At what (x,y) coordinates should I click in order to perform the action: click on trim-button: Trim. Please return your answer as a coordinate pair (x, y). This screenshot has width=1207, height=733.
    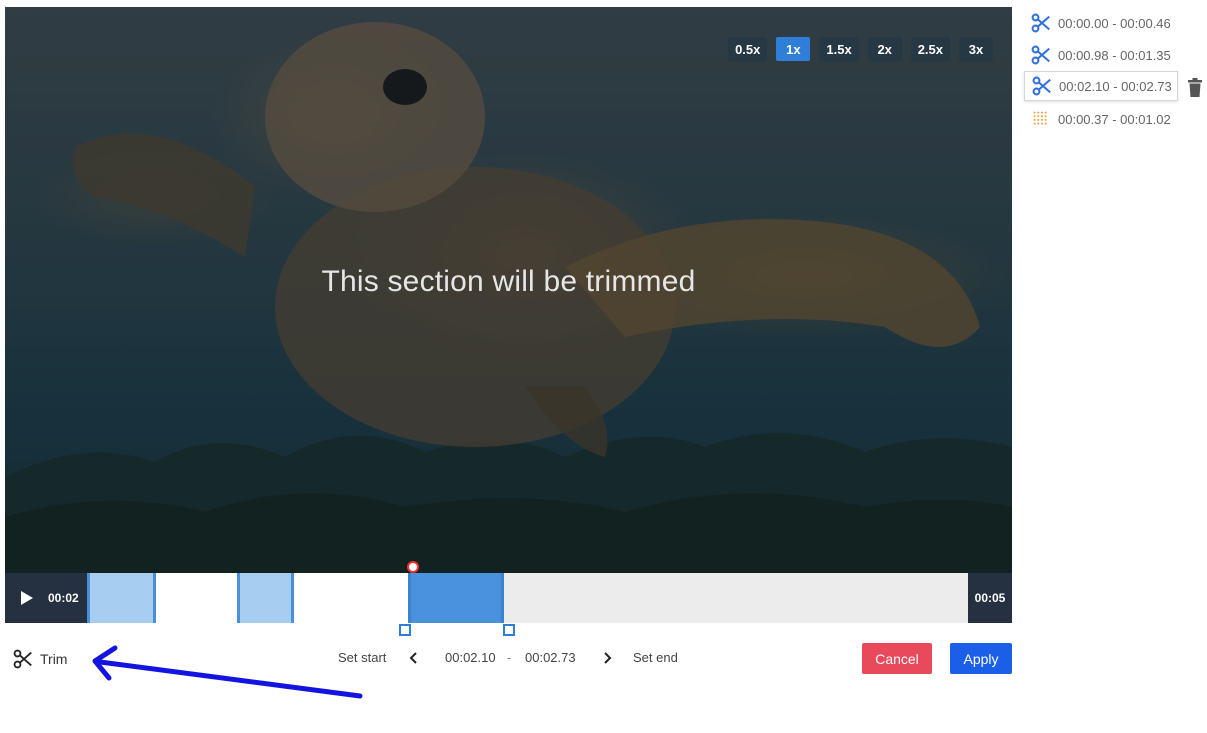
    Looking at the image, I should click on (39, 659).